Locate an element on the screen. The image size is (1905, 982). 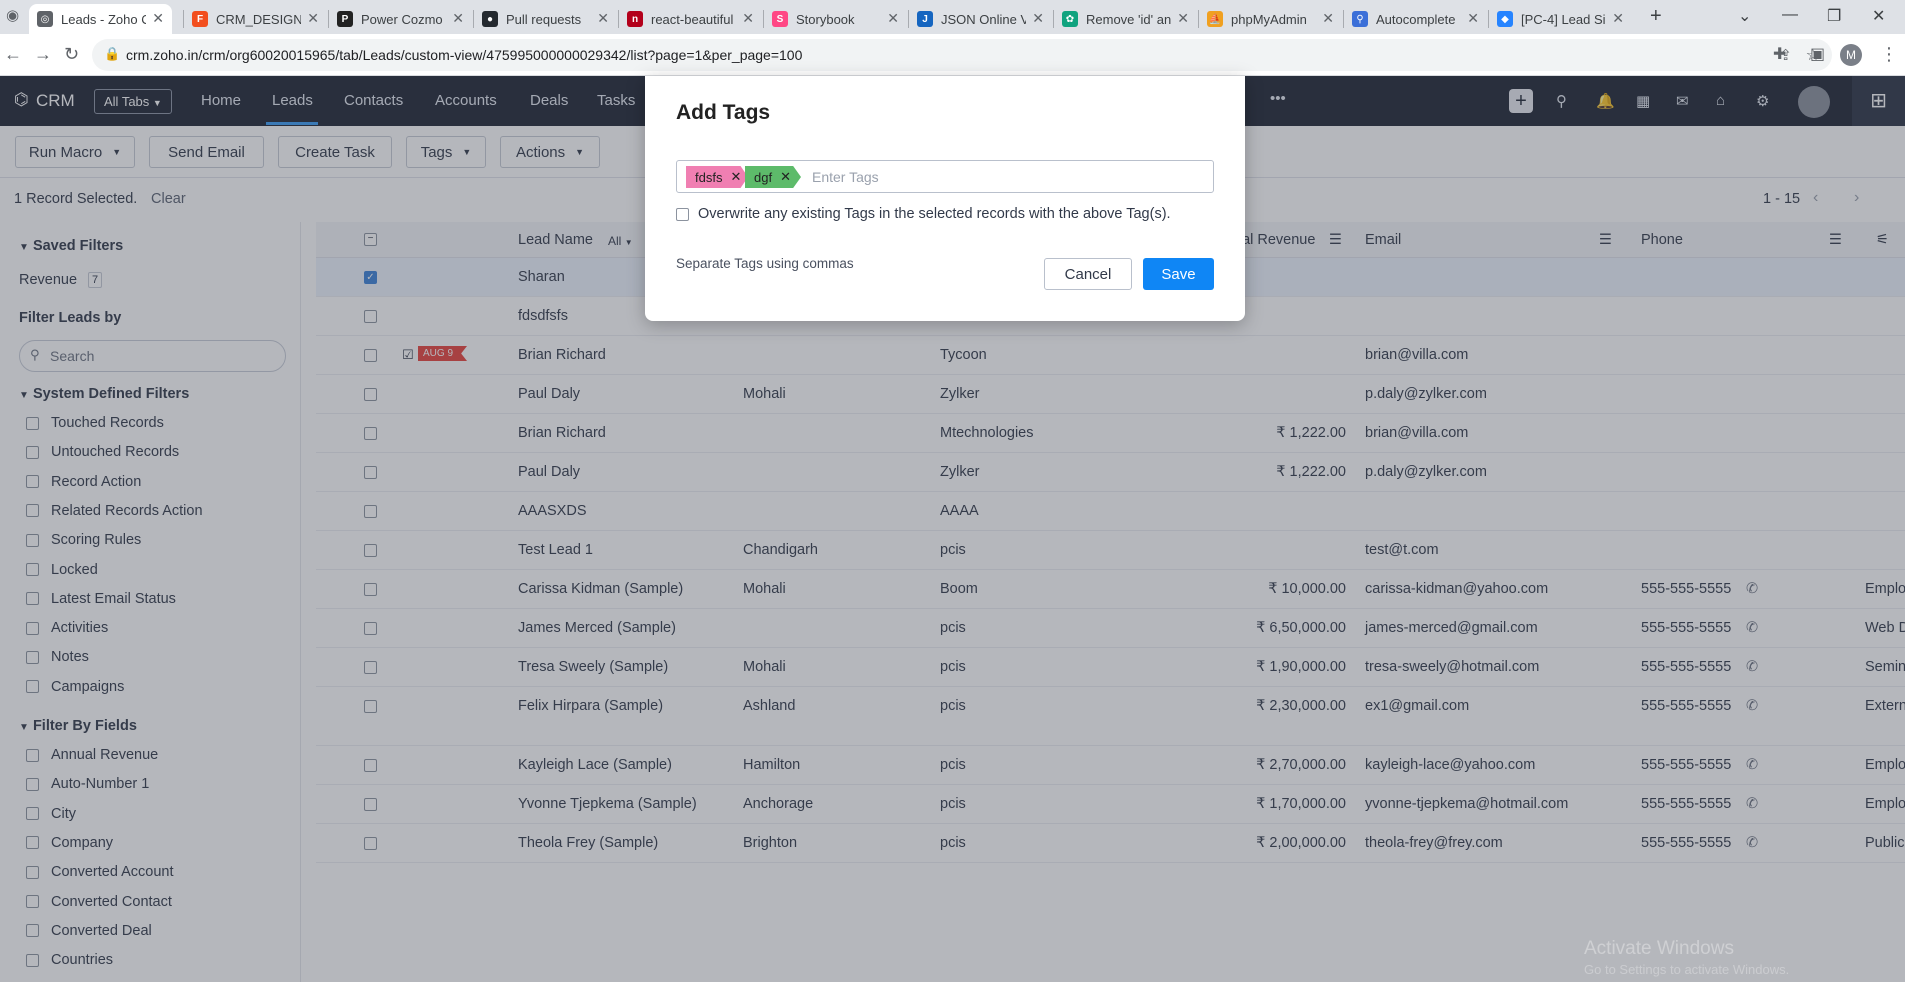
tab-favicon-icon: n is located at coordinates (635, 19).